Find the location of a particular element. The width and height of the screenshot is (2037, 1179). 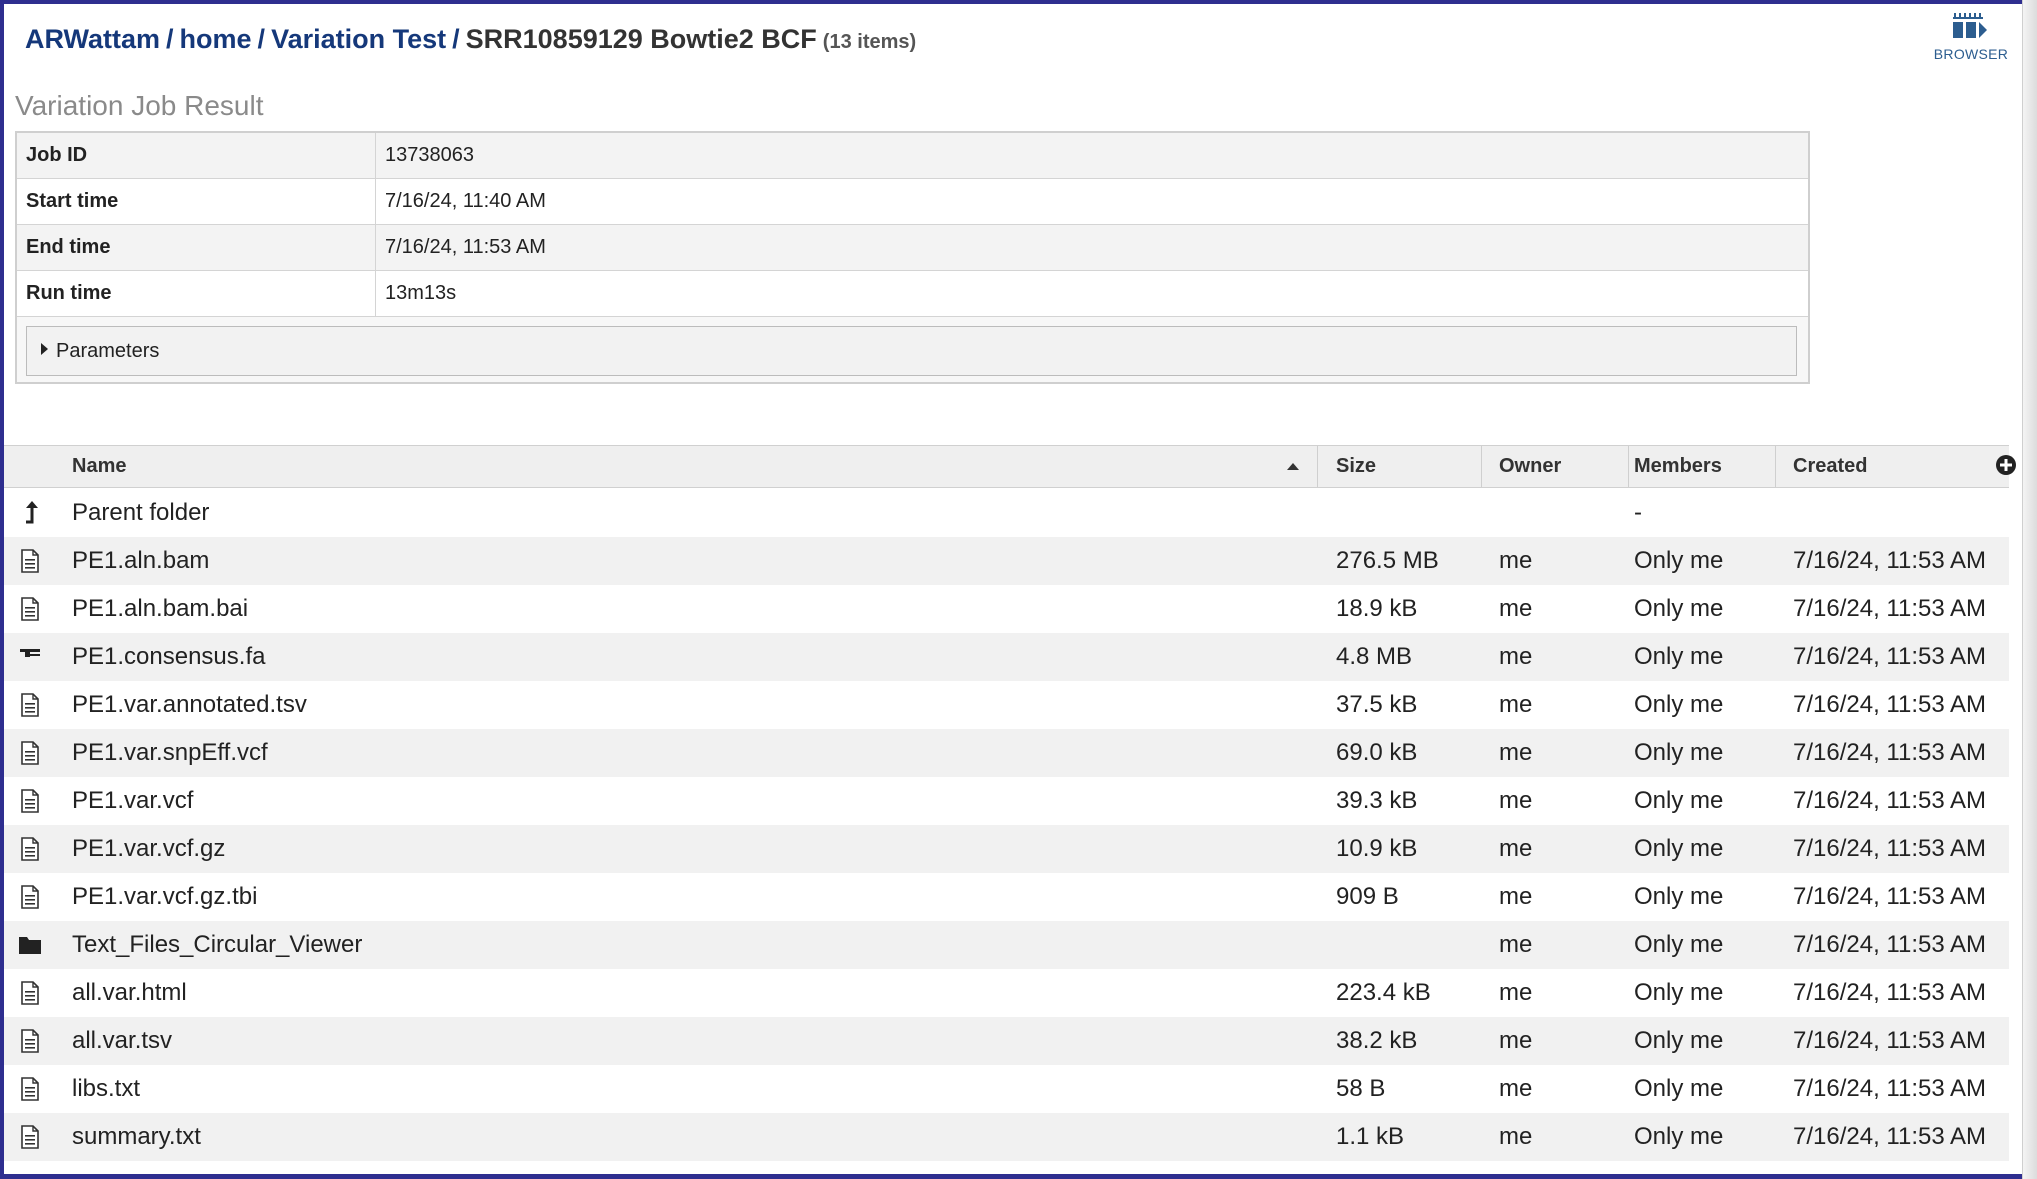

parameters-label: Parameters is located at coordinates (108, 351).